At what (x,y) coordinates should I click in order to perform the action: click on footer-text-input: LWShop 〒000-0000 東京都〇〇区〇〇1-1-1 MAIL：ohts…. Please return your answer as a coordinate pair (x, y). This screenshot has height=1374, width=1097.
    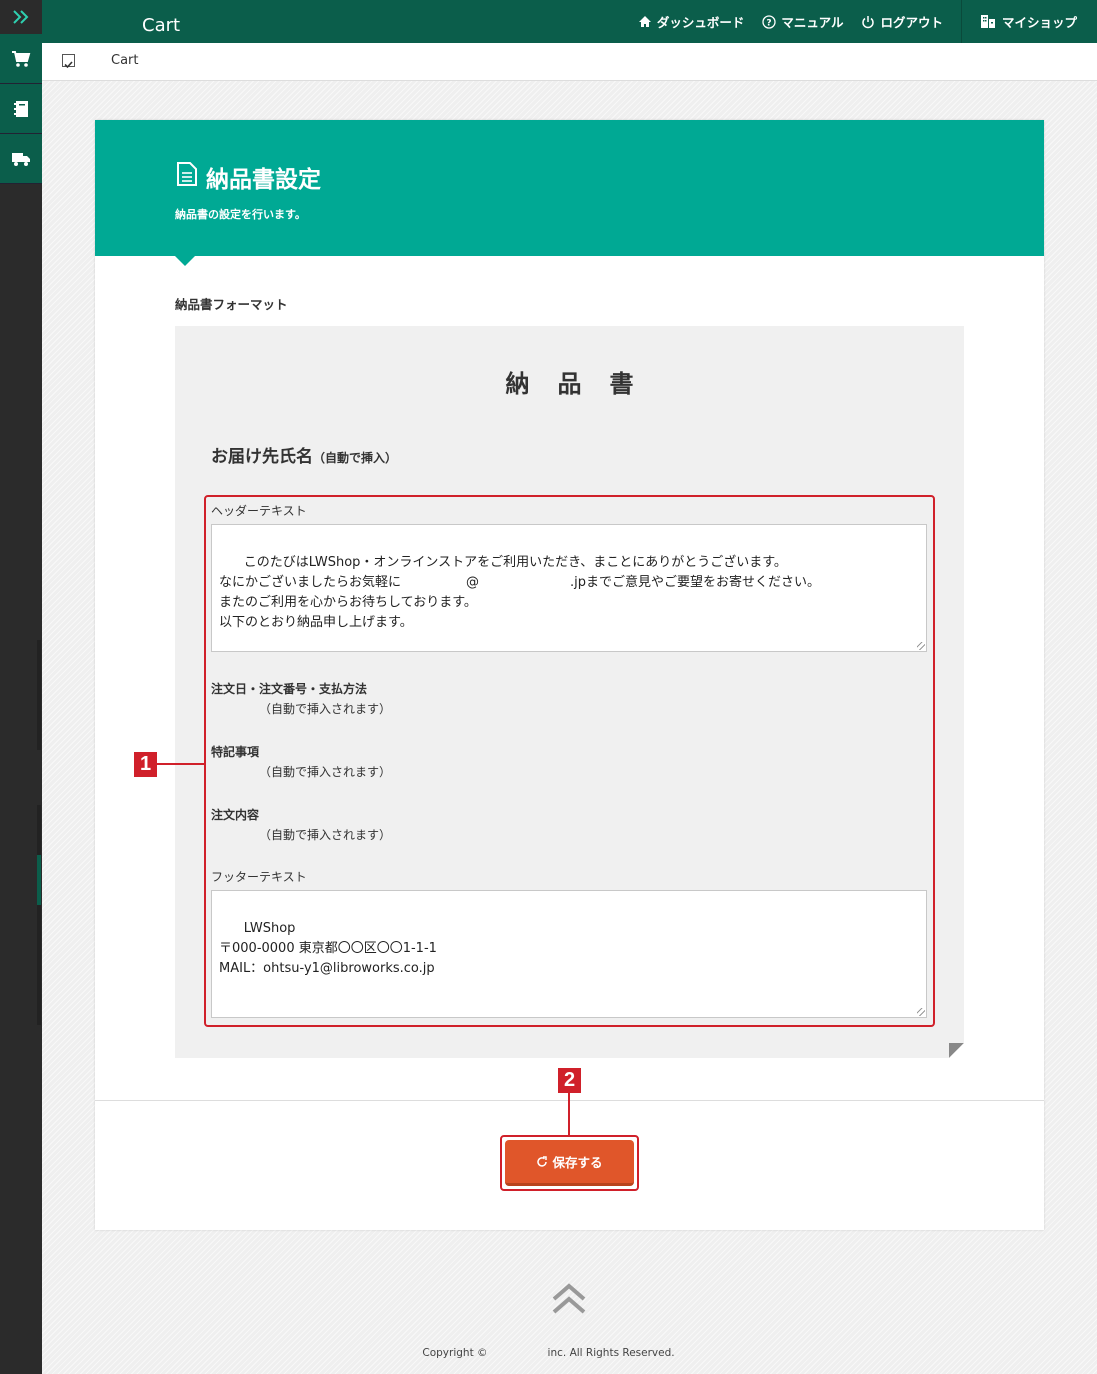
    Looking at the image, I should click on (569, 954).